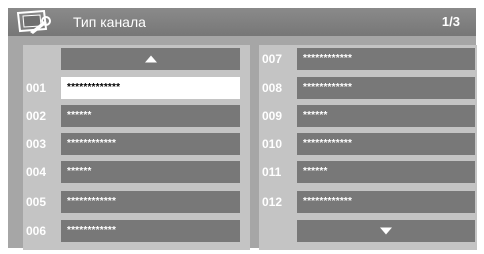 This screenshot has width=484, height=254. I want to click on arrow-up-icon, so click(150, 59).